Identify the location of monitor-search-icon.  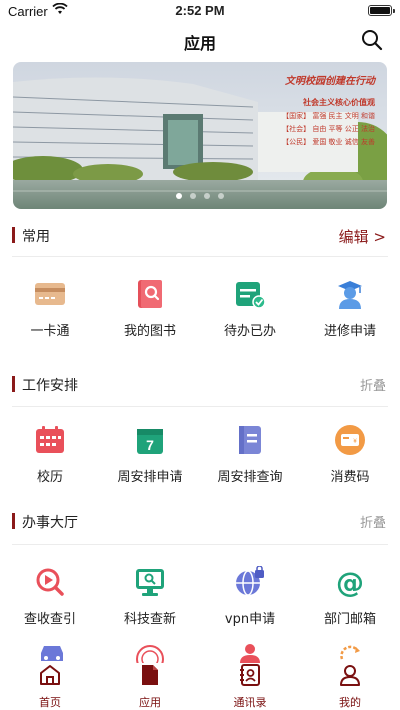
(150, 582).